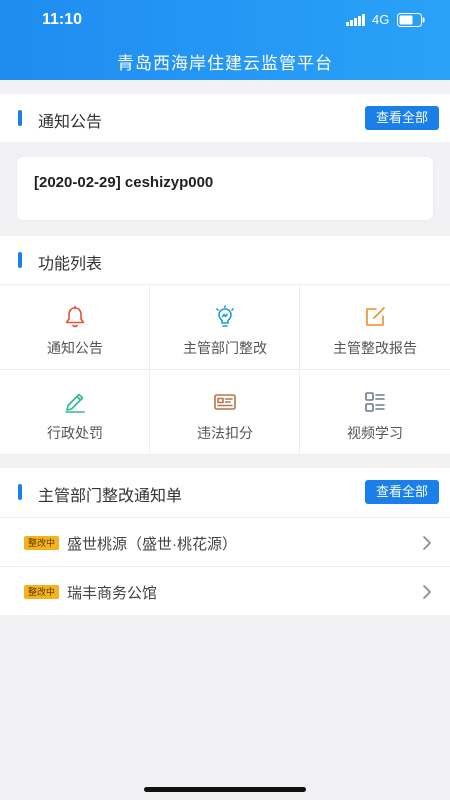 This screenshot has width=450, height=800. I want to click on signal-icon, so click(355, 20).